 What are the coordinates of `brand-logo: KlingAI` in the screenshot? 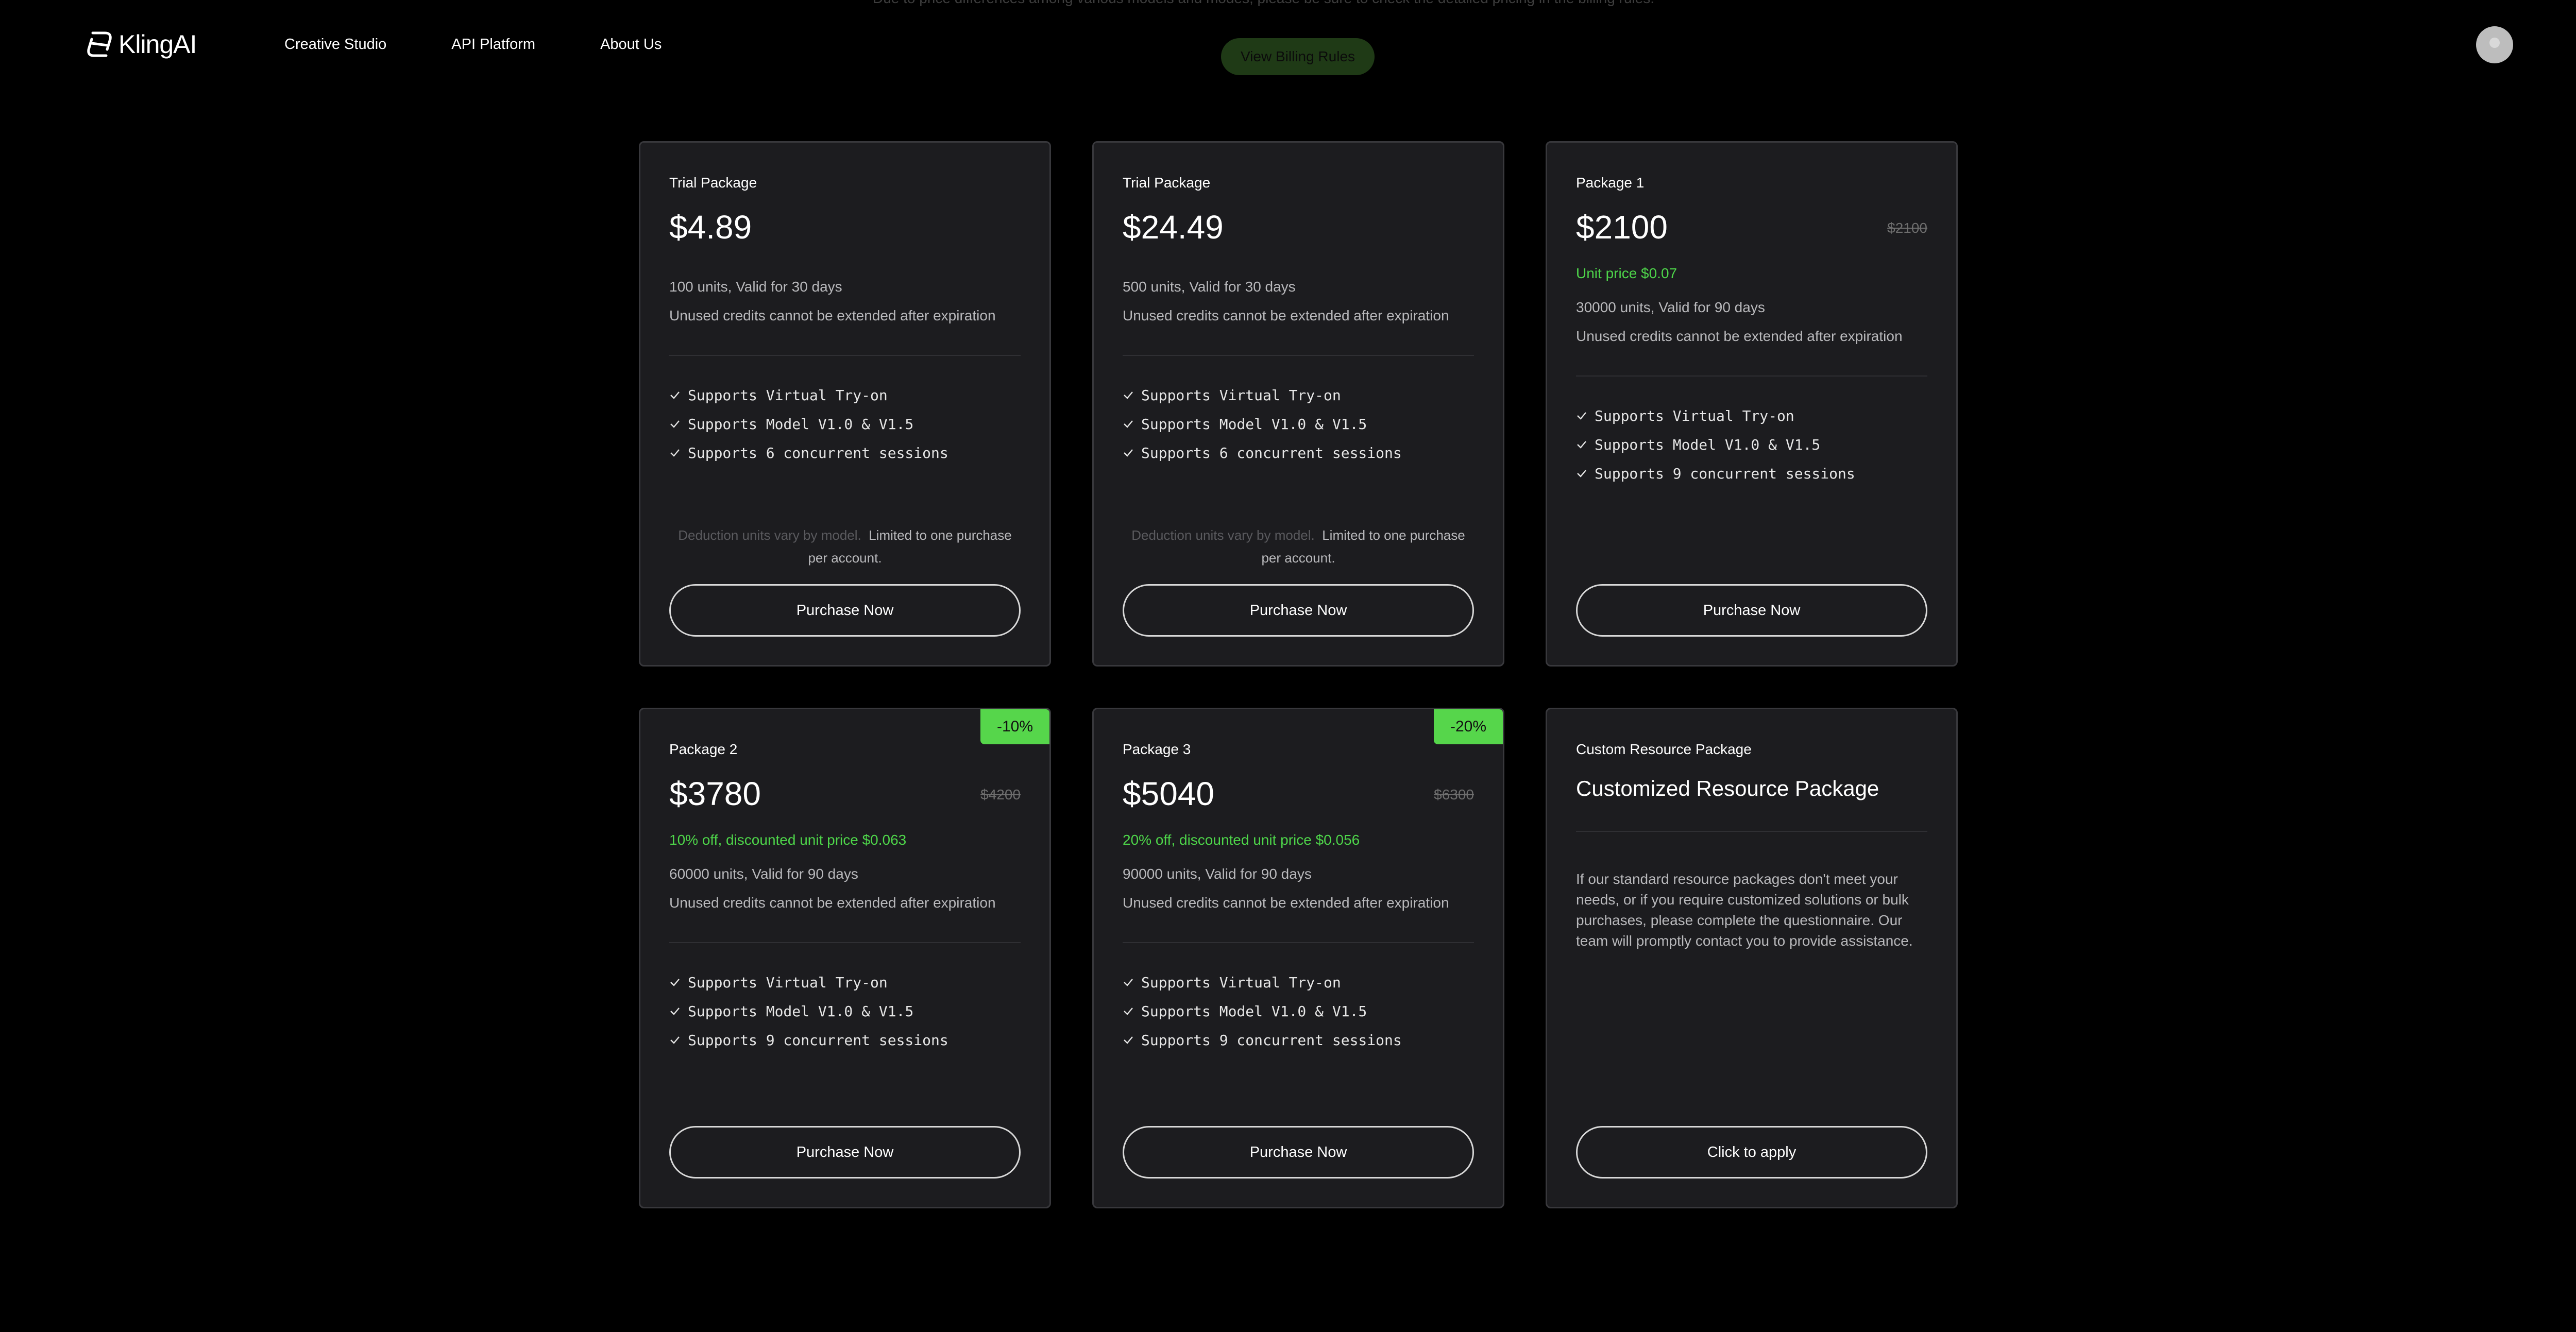 It's located at (140, 44).